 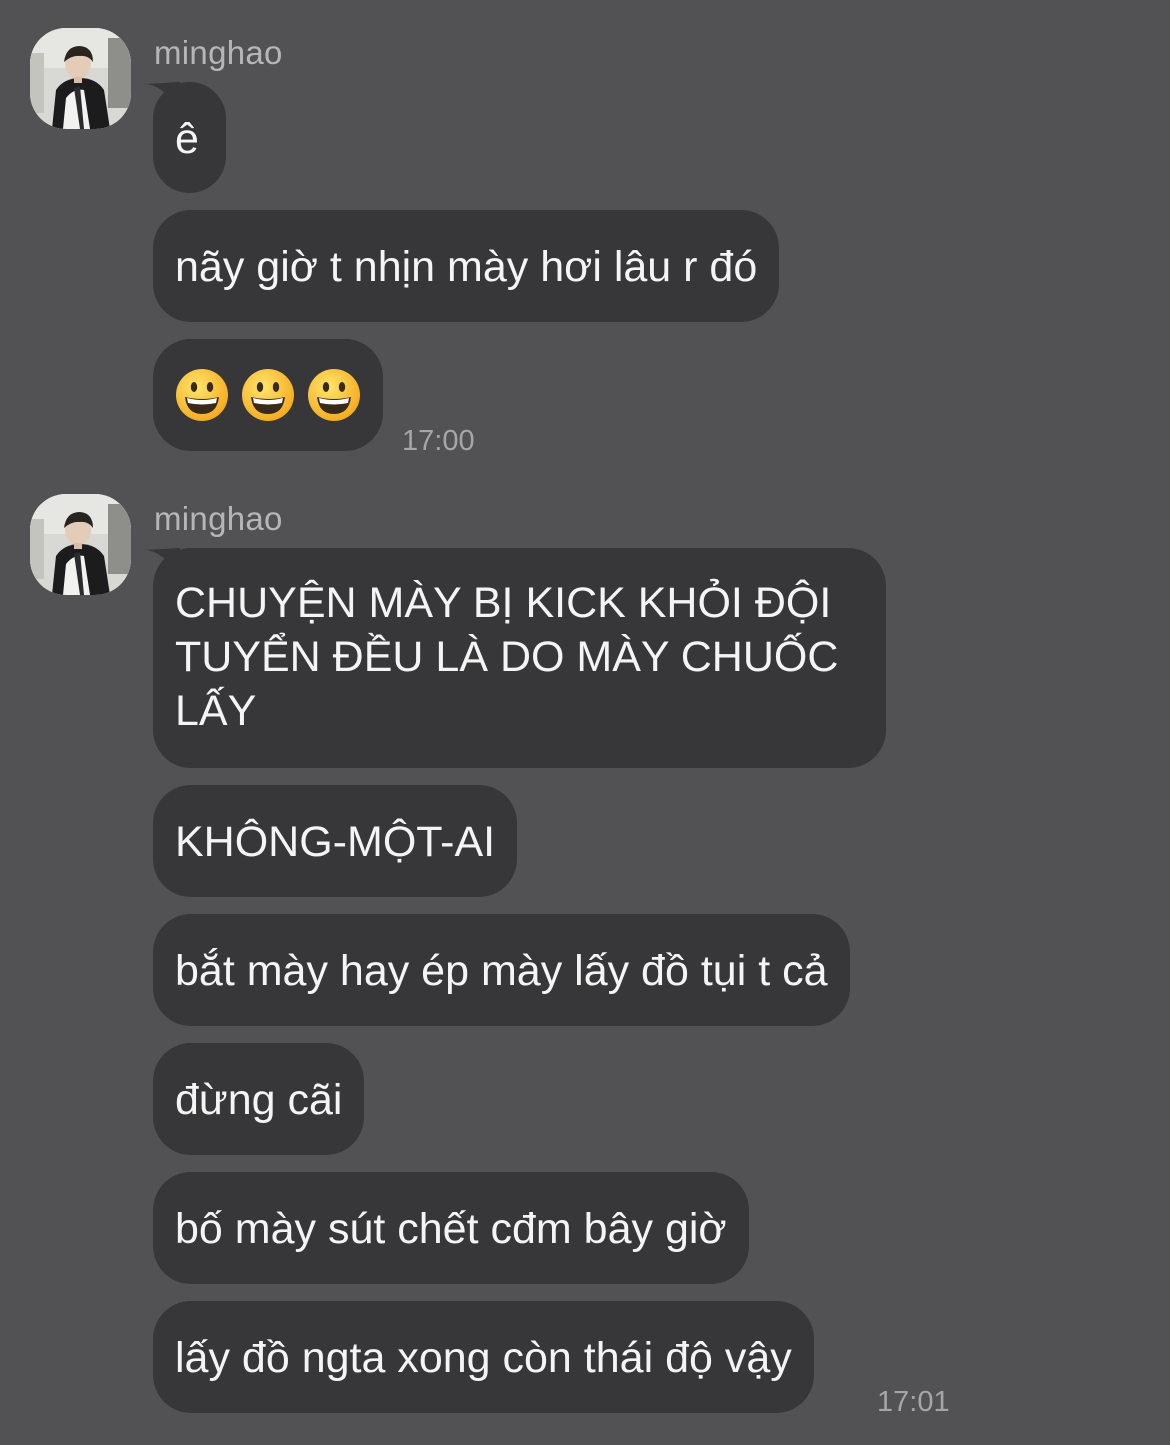 What do you see at coordinates (507, 657) in the screenshot?
I see `message-line: TUYỂN ĐỀU LÀ DO MÀY CHUỐC` at bounding box center [507, 657].